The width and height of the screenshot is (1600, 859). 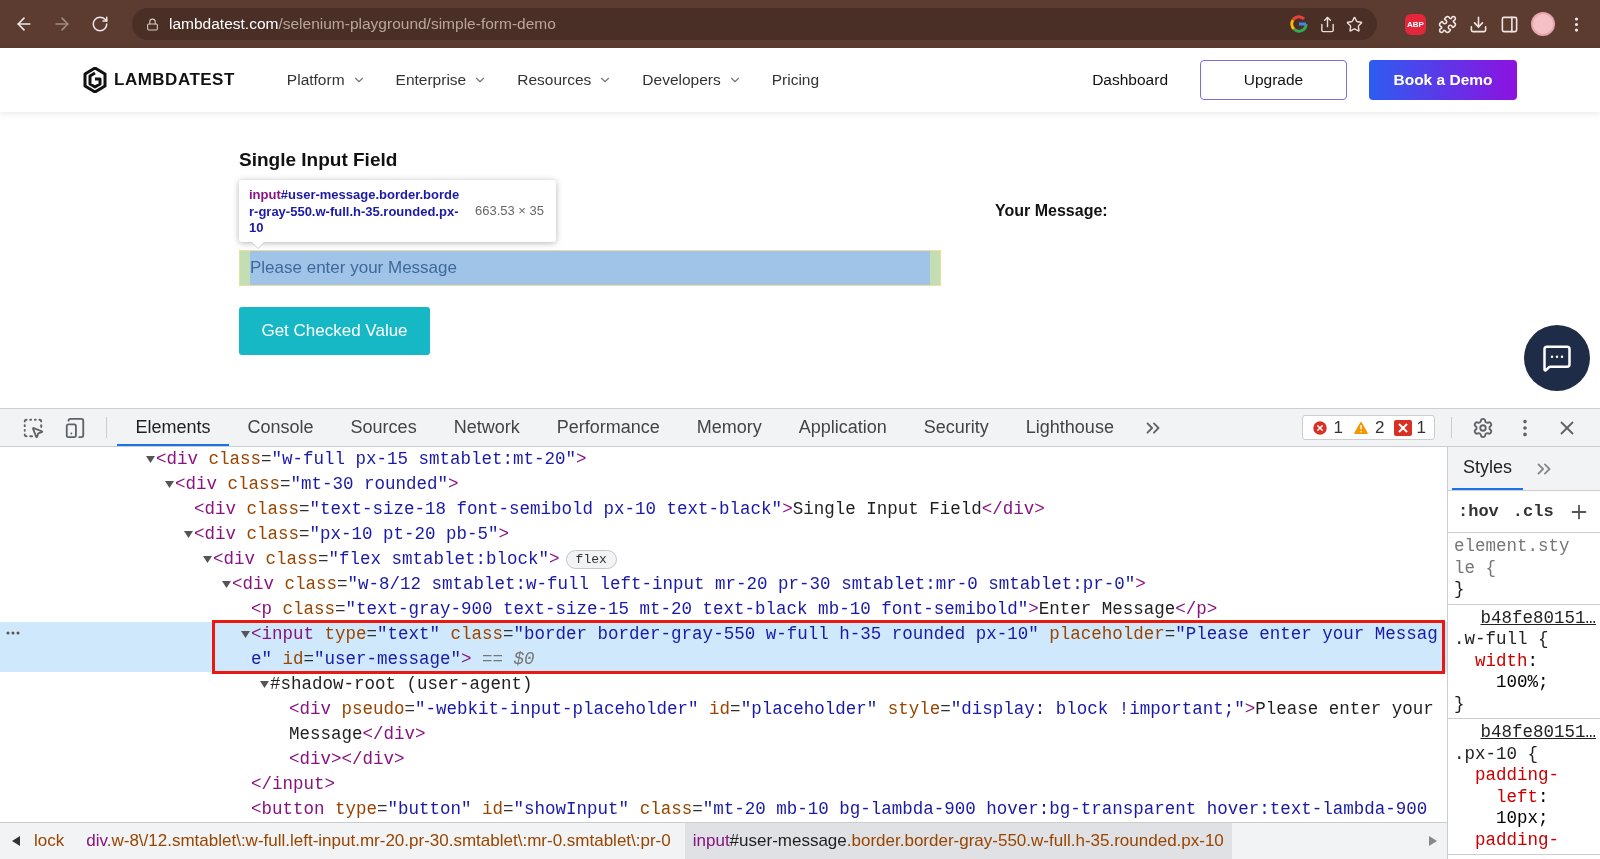 What do you see at coordinates (1415, 24) in the screenshot?
I see `extension-badge: ABP` at bounding box center [1415, 24].